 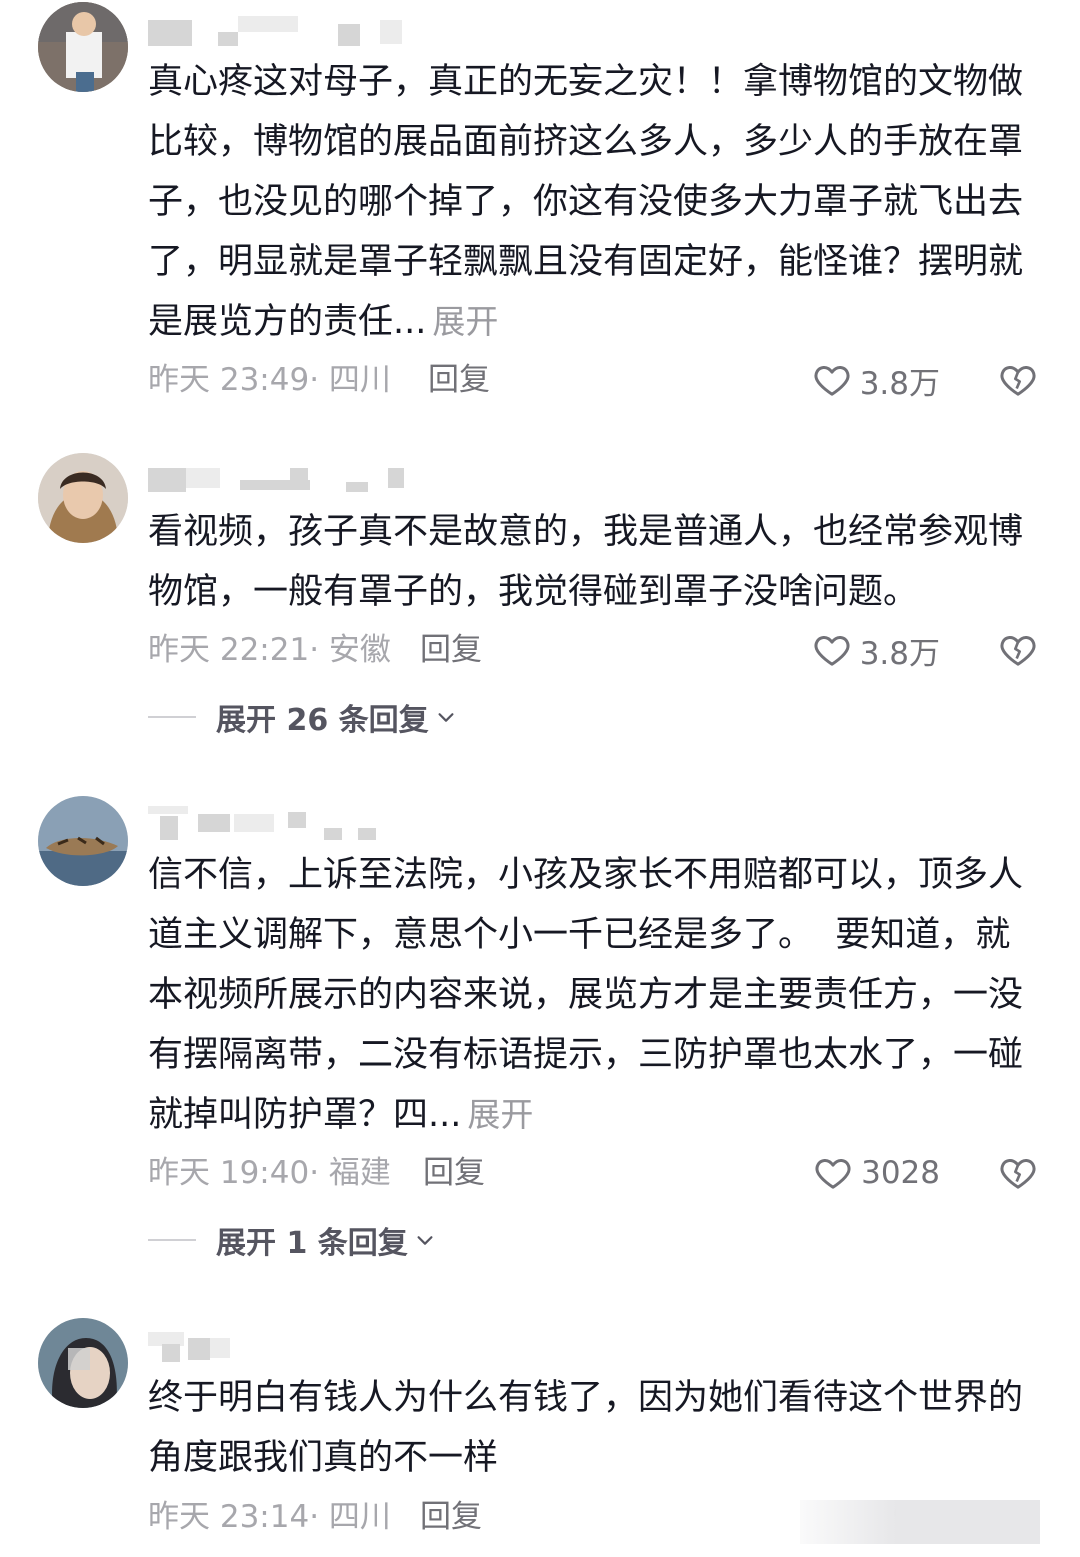 I want to click on expand-replies-button: 展开 26 条回复, so click(x=302, y=717).